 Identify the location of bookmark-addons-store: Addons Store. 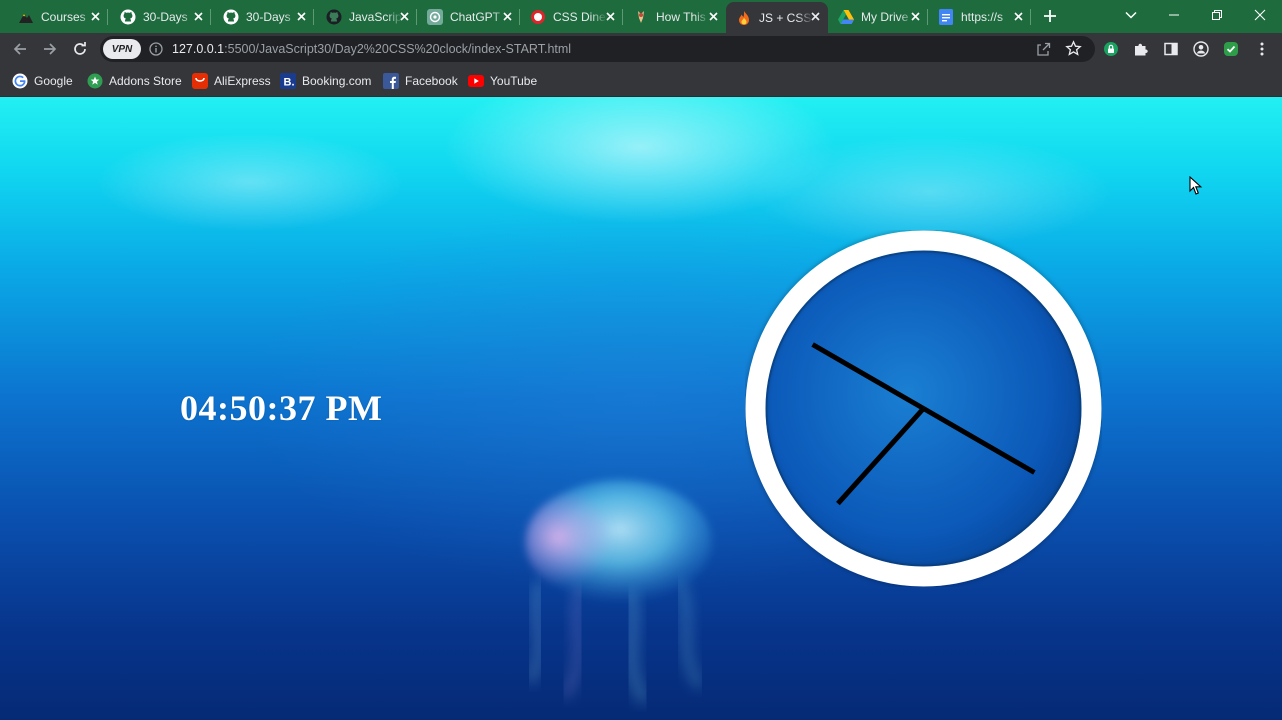
(134, 81).